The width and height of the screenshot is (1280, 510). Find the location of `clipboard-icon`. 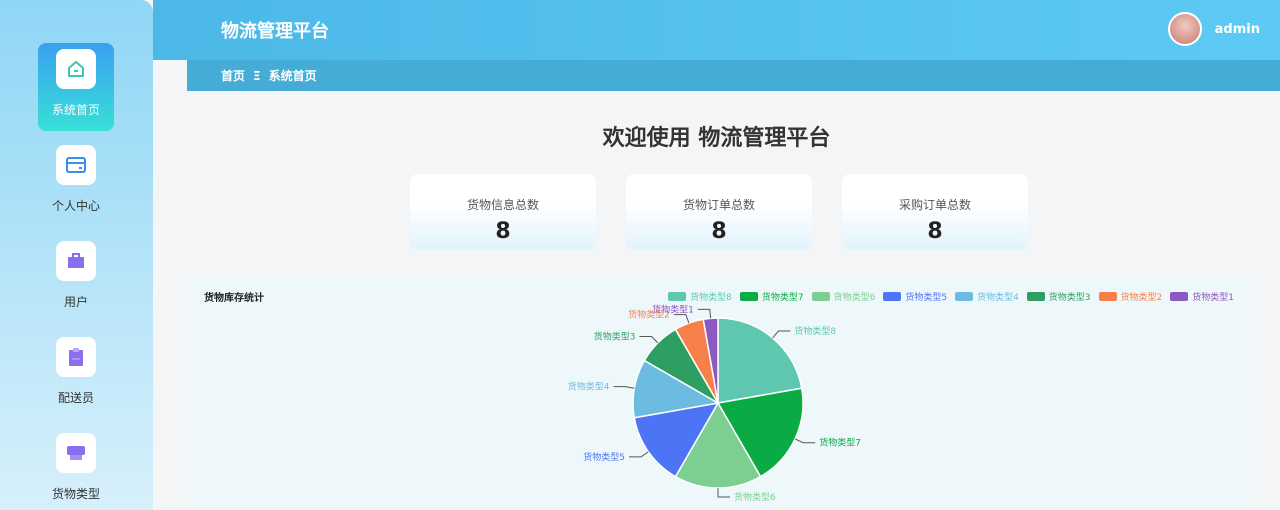

clipboard-icon is located at coordinates (76, 357).